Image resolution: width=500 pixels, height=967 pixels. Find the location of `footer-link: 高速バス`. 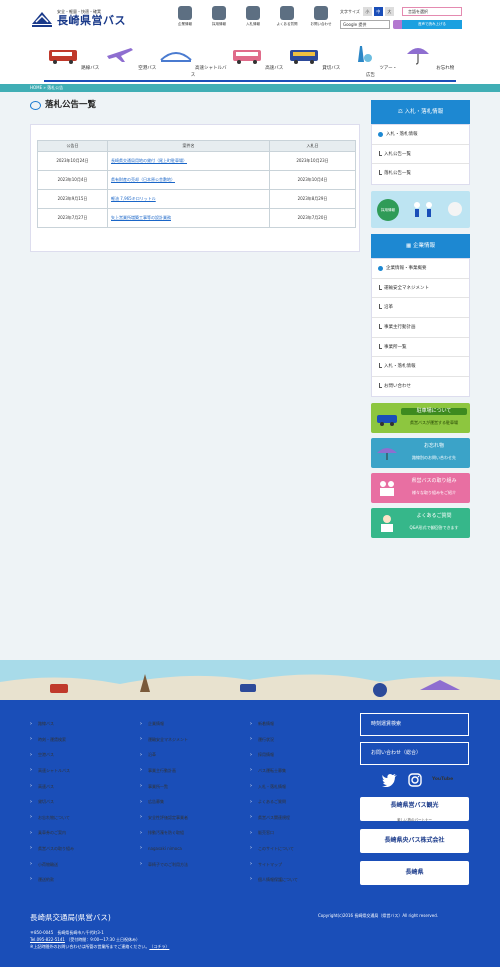

footer-link: 高速バス is located at coordinates (85, 786).